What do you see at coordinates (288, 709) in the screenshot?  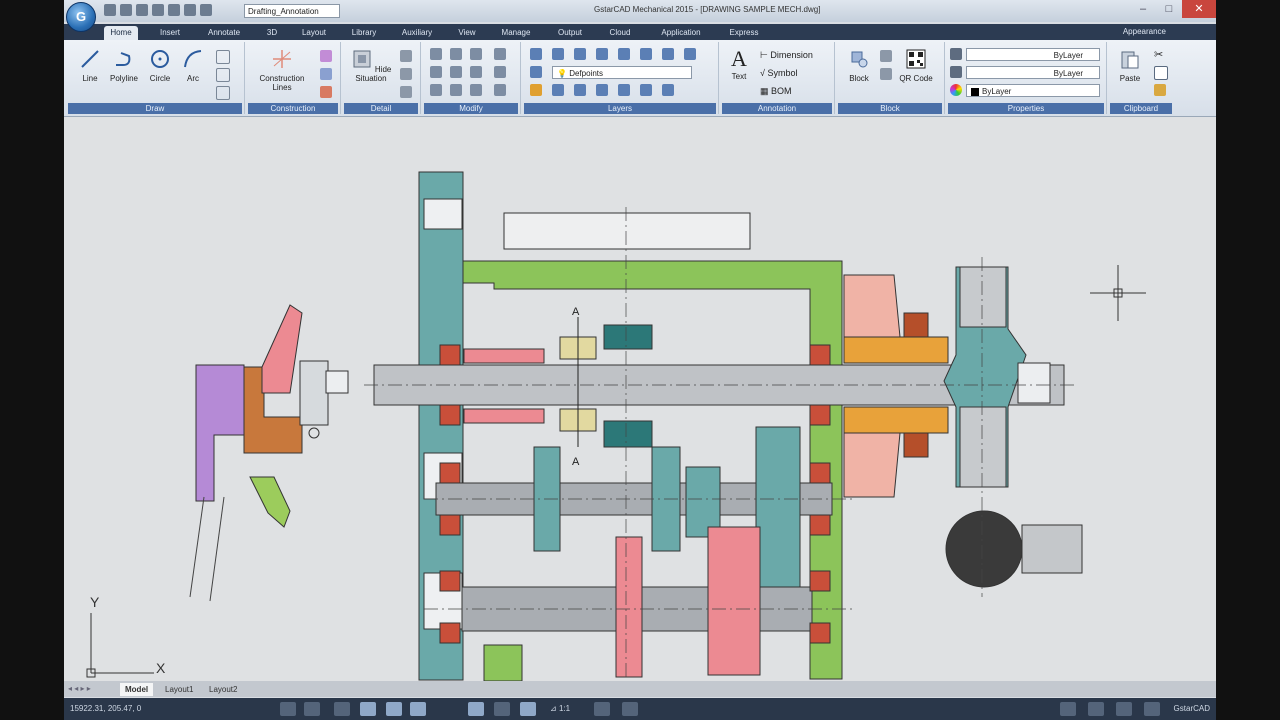 I see `snap-icon` at bounding box center [288, 709].